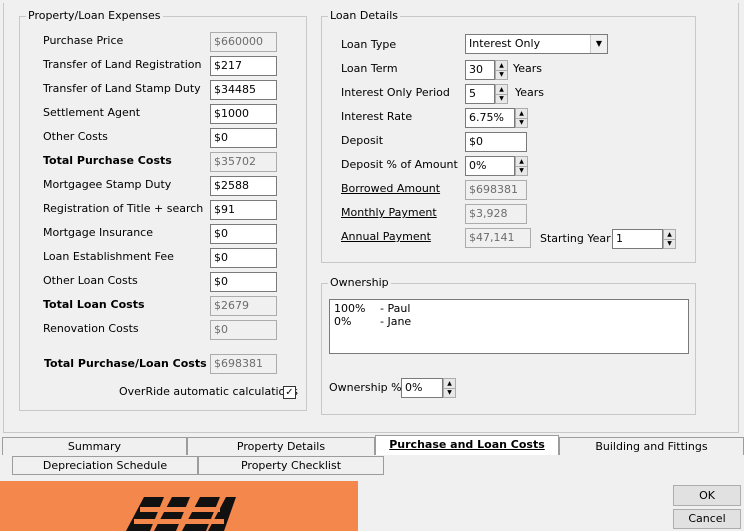 This screenshot has width=744, height=531. I want to click on brand-banner, so click(179, 506).